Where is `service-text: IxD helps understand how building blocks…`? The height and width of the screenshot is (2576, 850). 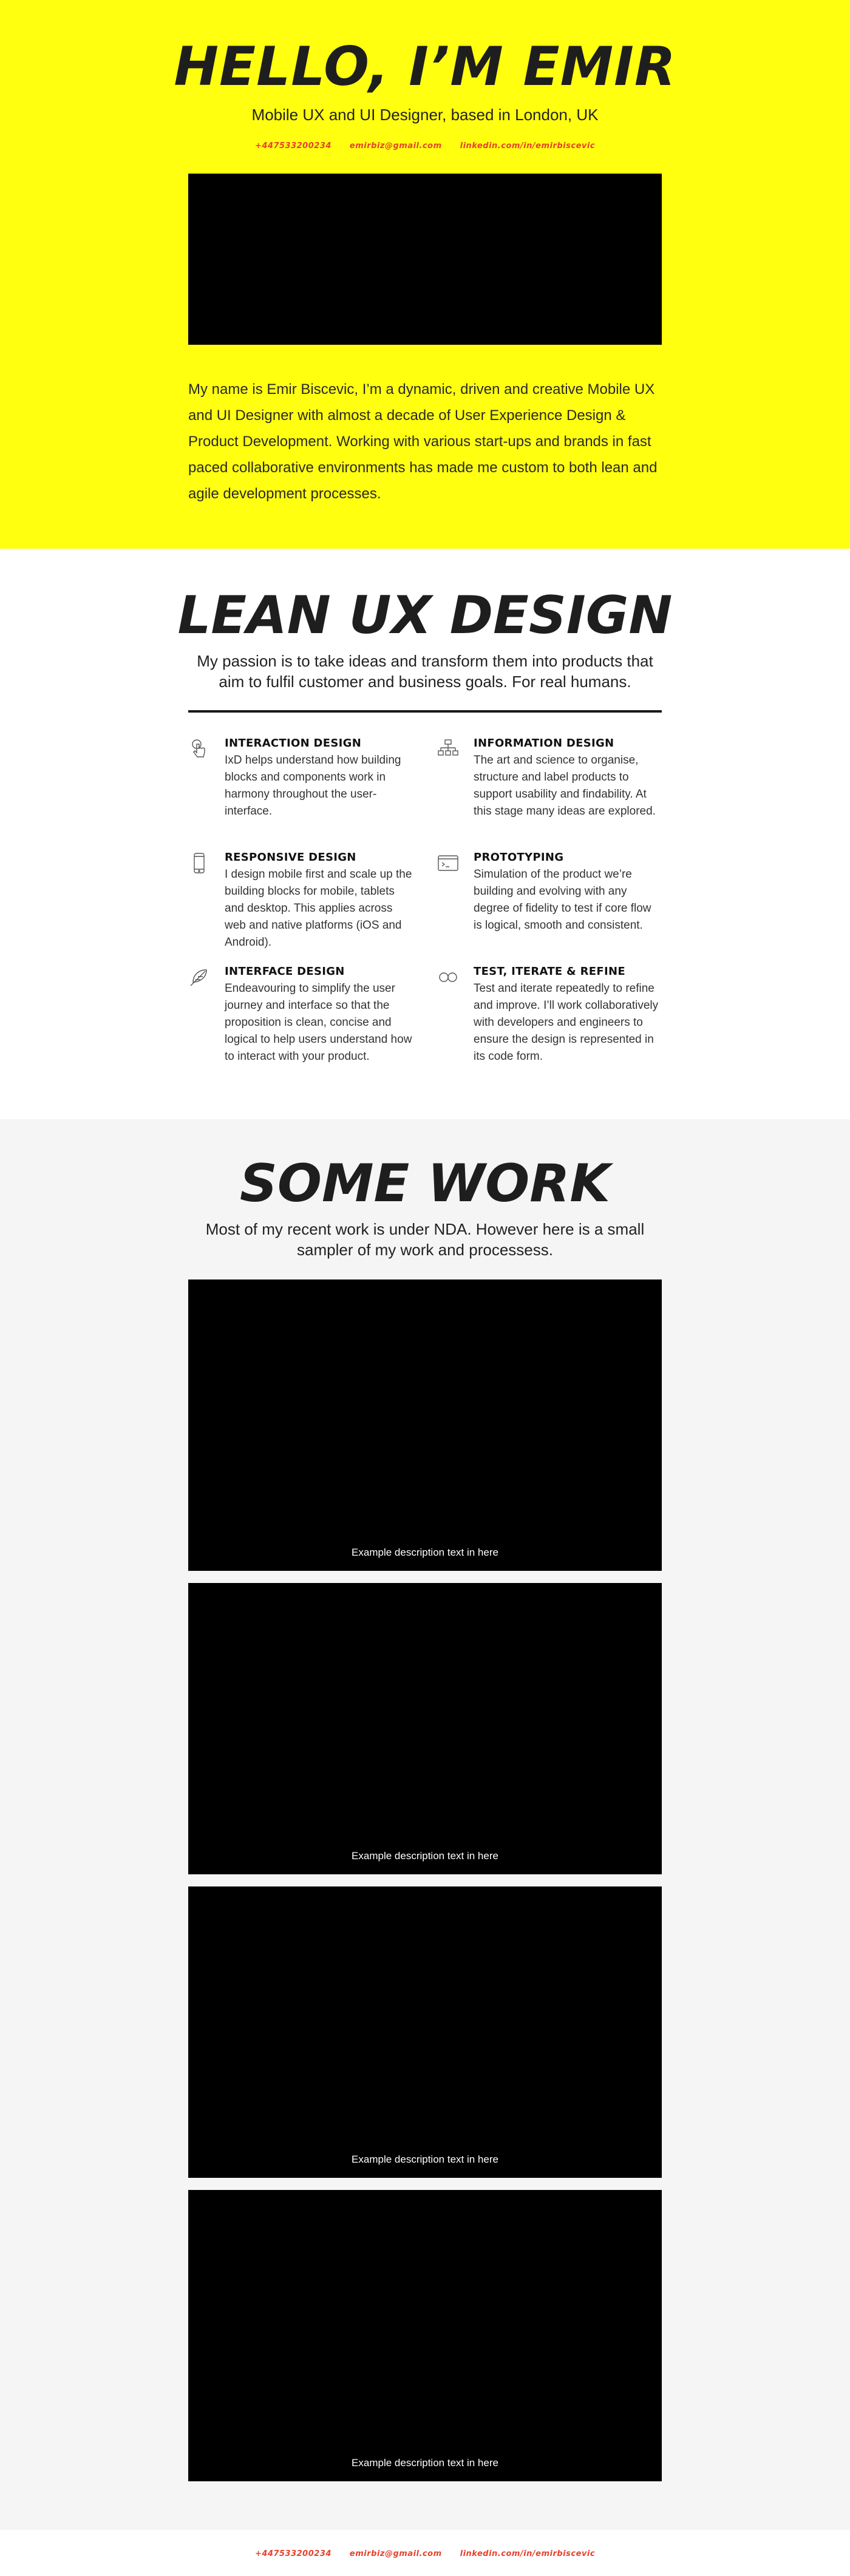
service-text: IxD helps understand how building blocks… is located at coordinates (313, 786).